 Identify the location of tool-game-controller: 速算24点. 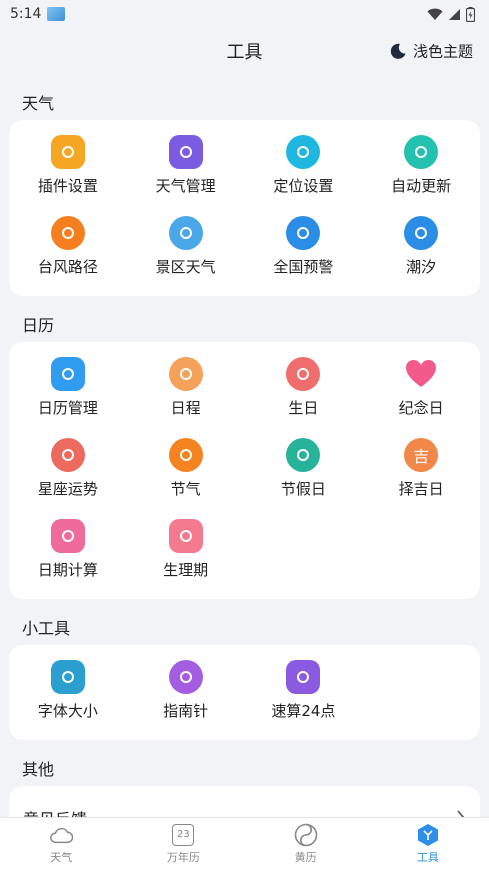
(304, 695).